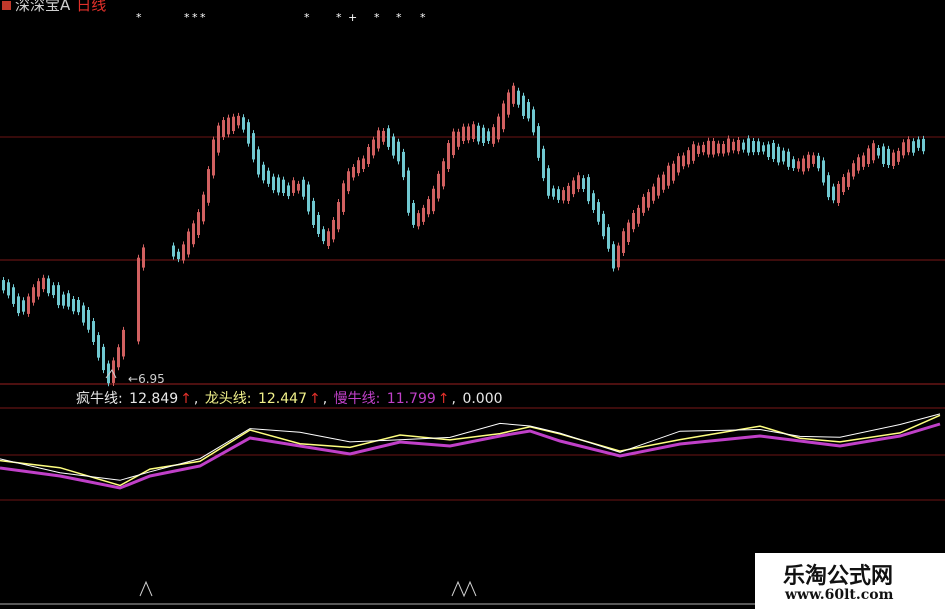 The image size is (945, 609). I want to click on low-arrow: ←, so click(133, 379).